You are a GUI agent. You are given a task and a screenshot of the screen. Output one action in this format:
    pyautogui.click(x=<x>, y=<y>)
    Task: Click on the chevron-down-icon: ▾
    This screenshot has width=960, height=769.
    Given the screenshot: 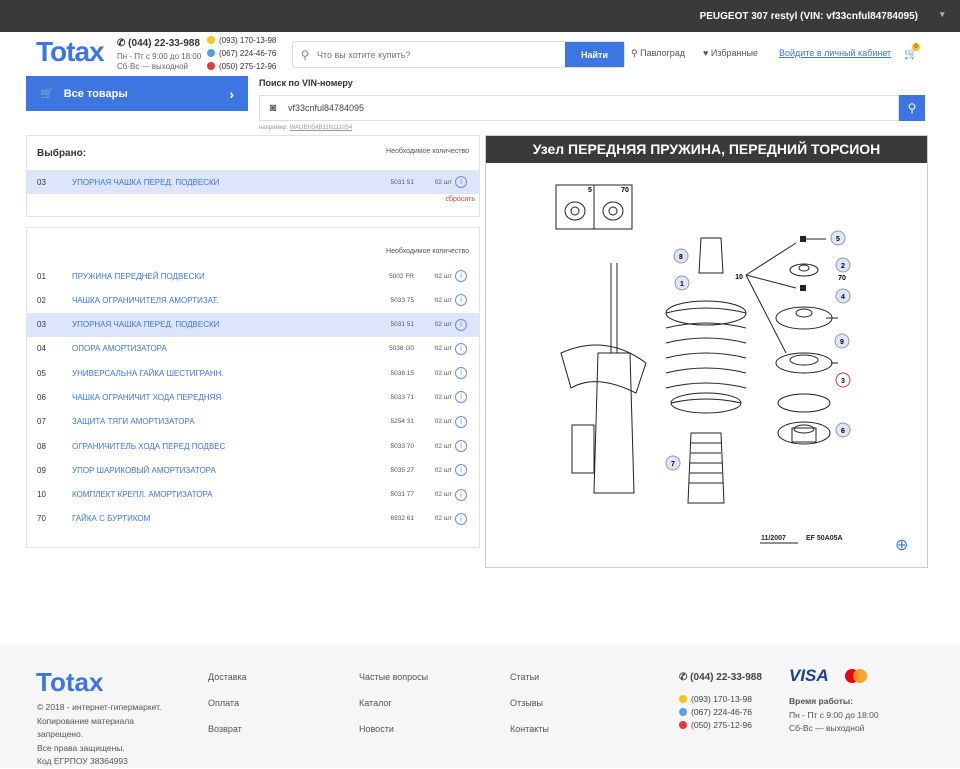 What is the action you would take?
    pyautogui.click(x=944, y=14)
    